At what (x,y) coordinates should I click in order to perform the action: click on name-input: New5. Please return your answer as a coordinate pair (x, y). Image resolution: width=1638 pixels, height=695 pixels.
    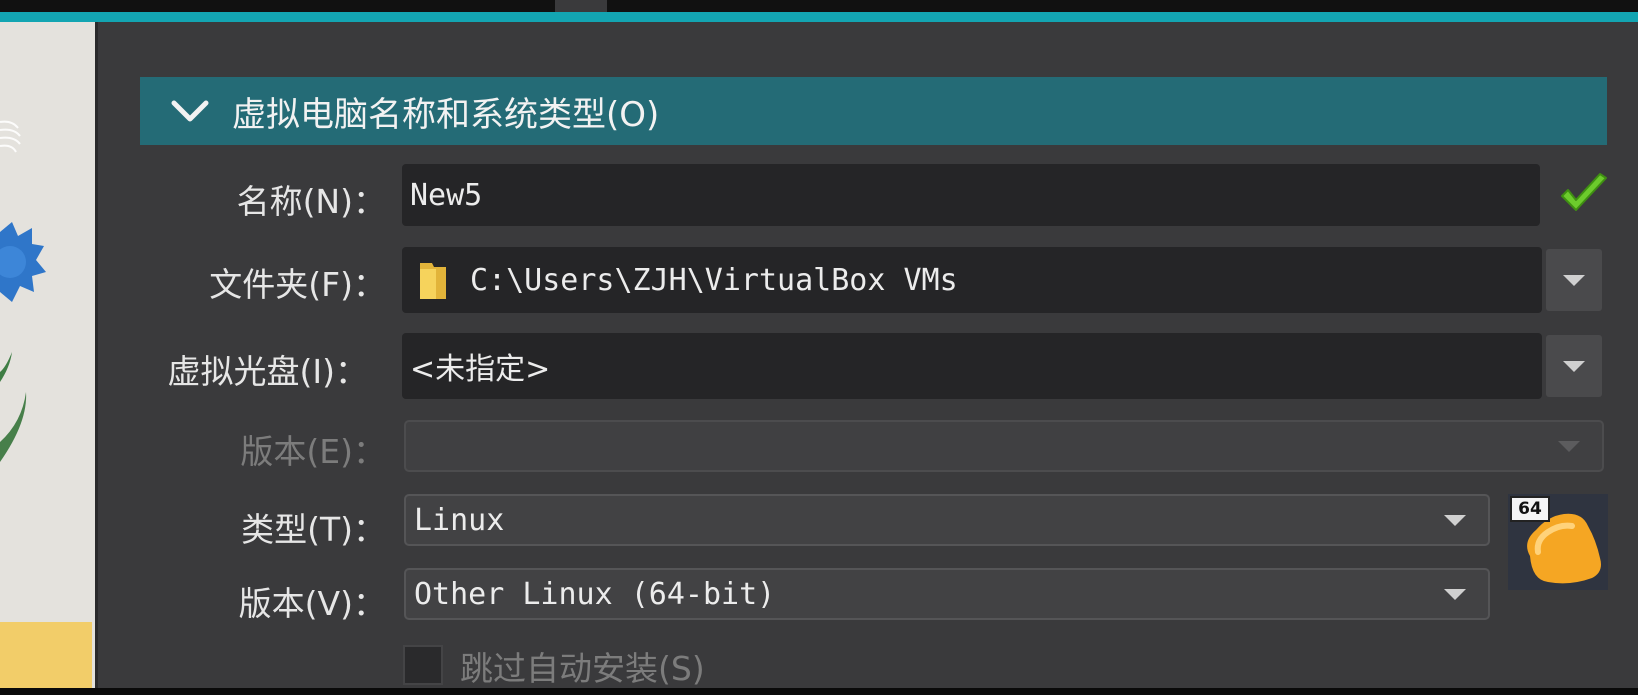
    Looking at the image, I should click on (971, 195).